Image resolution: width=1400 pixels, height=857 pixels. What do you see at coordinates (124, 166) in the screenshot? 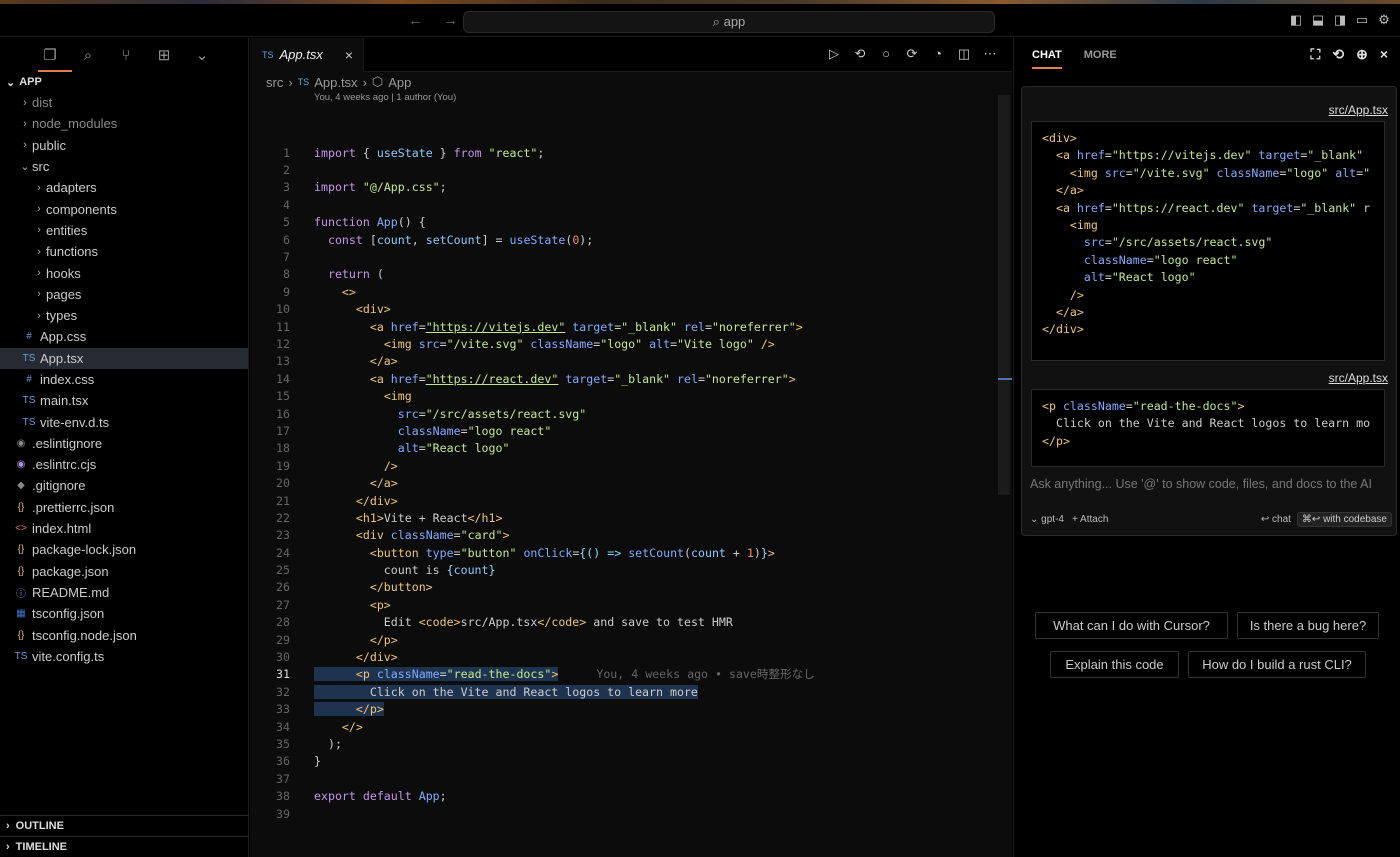
I see `tree-item: ⌄ src` at bounding box center [124, 166].